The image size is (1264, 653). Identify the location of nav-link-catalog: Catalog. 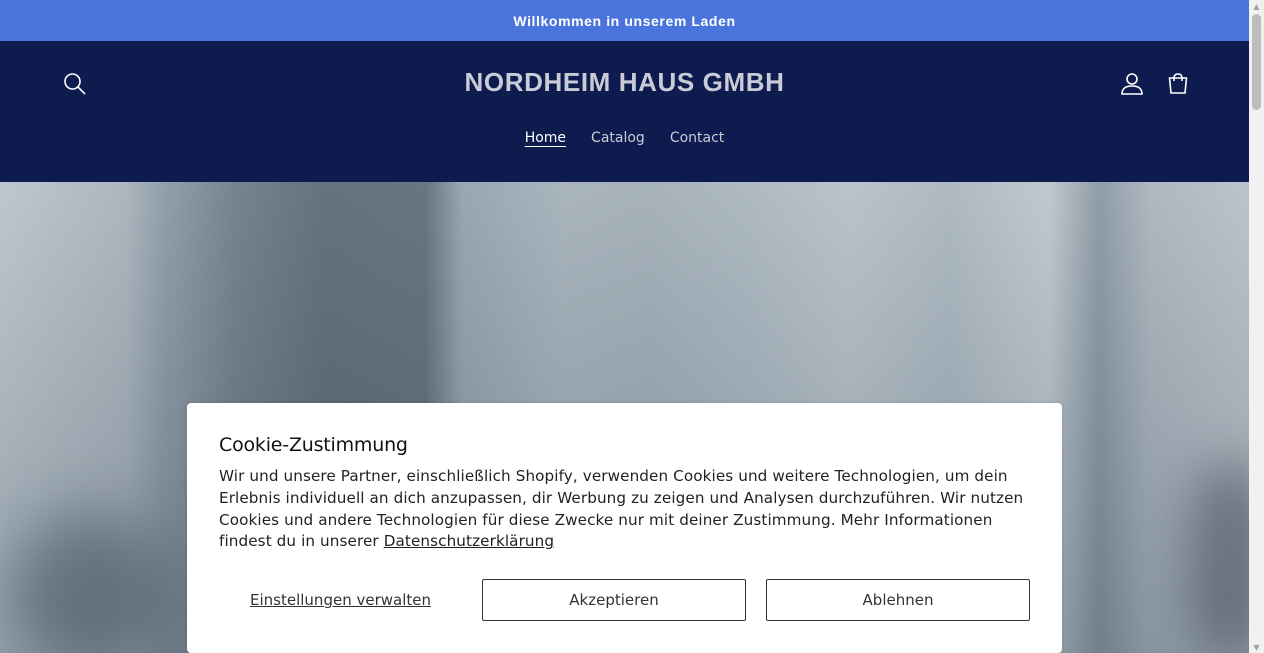
(618, 138).